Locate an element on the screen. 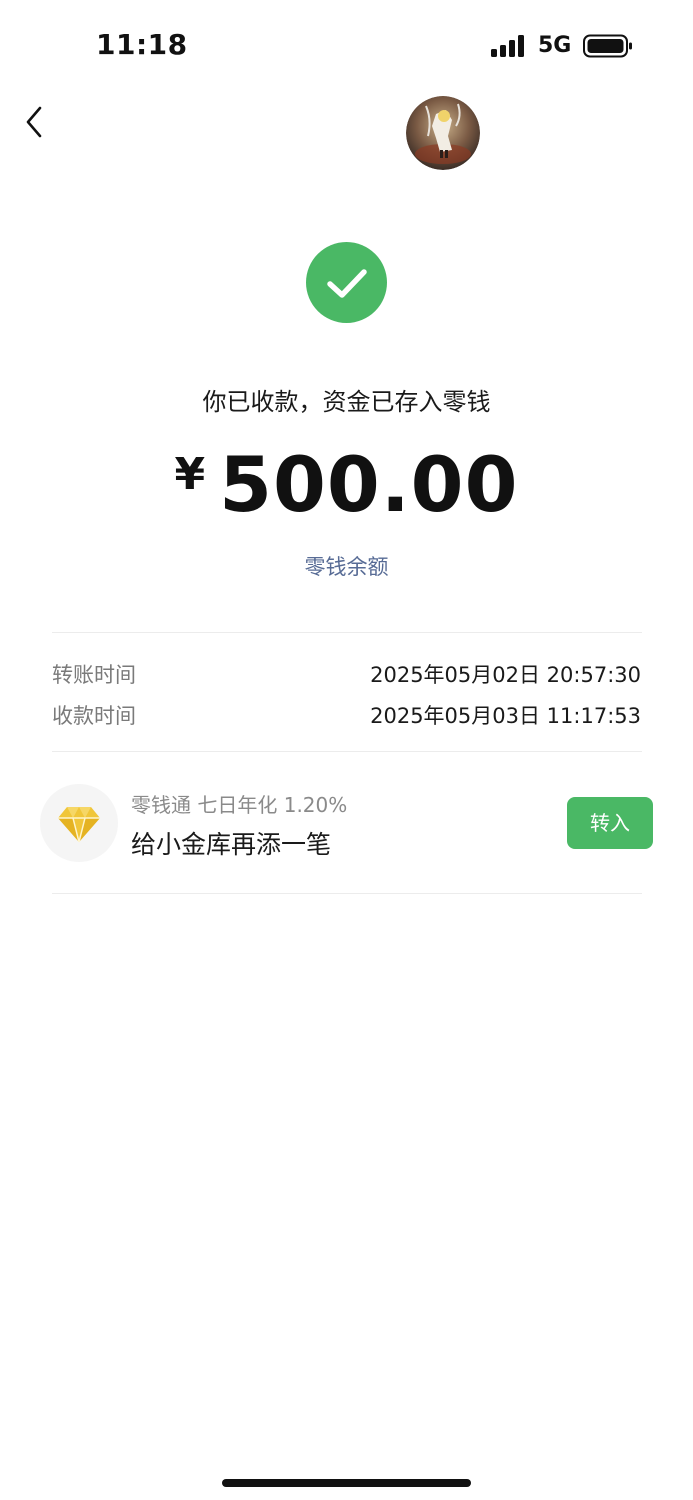  back-button is located at coordinates (38, 122).